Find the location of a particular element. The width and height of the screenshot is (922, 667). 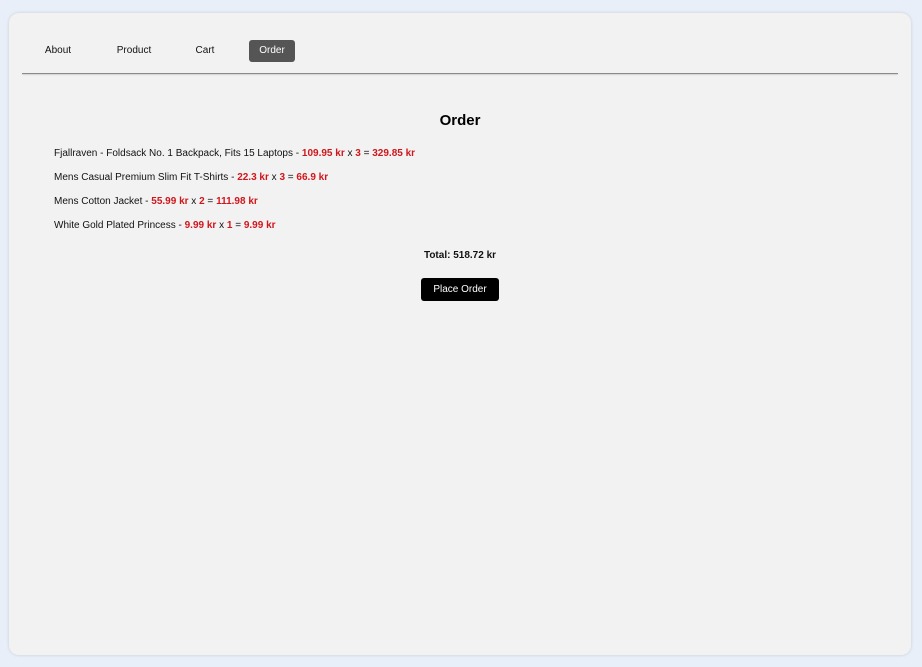

item-price: 55.99 kr is located at coordinates (170, 201).